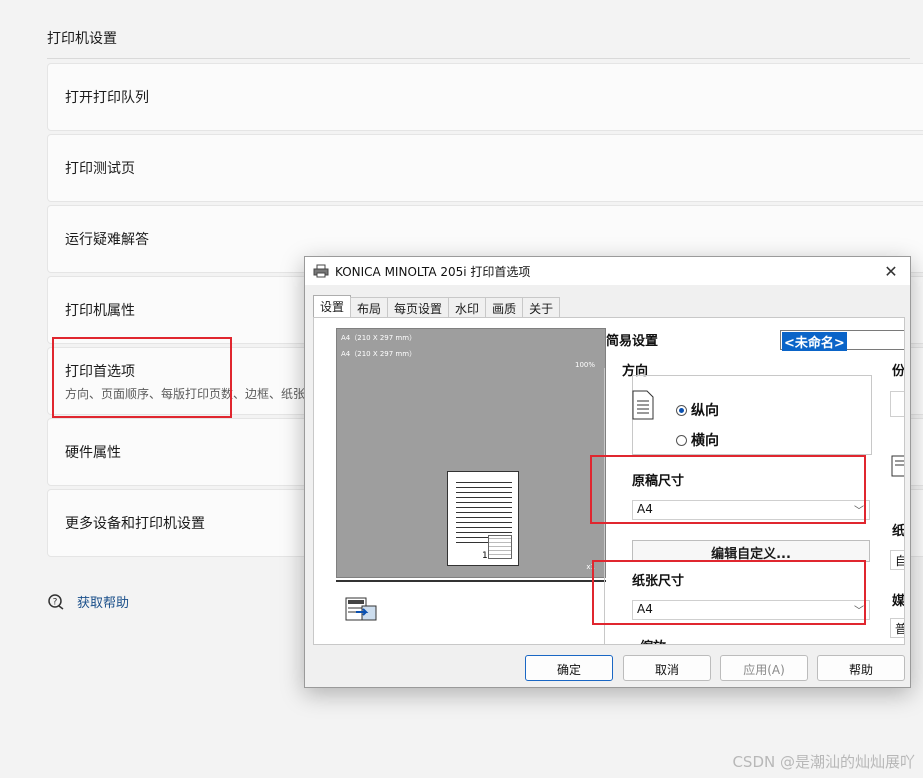 The width and height of the screenshot is (923, 778). Describe the element at coordinates (752, 415) in the screenshot. I see `orientation-group` at that location.